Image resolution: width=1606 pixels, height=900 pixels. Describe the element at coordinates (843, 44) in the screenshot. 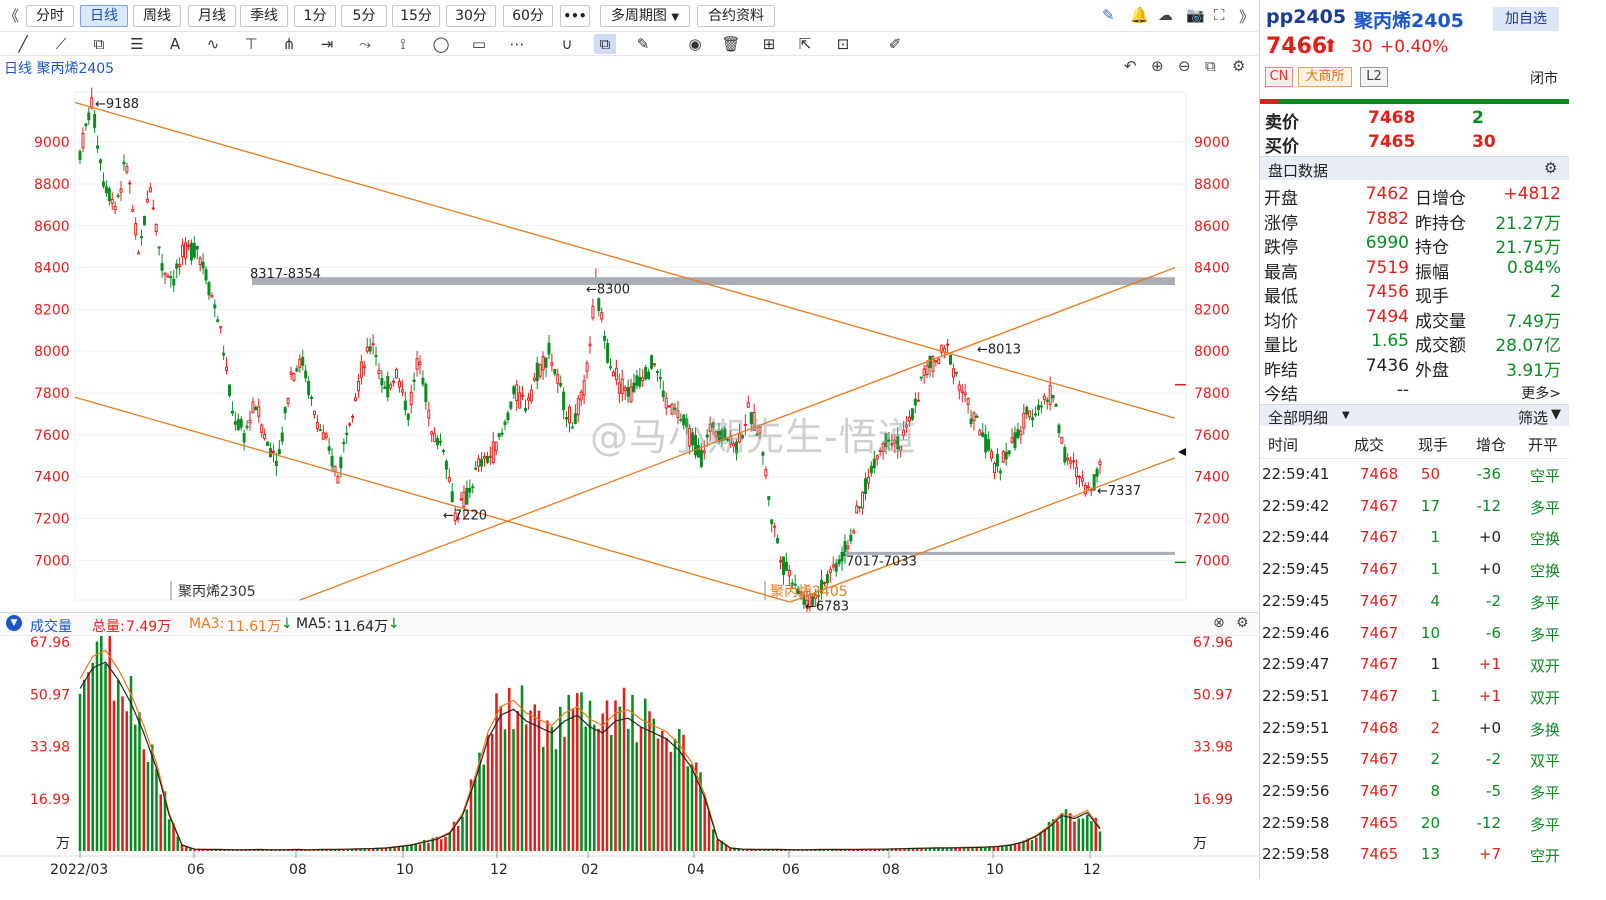

I see `comment-icon: ⊡` at that location.